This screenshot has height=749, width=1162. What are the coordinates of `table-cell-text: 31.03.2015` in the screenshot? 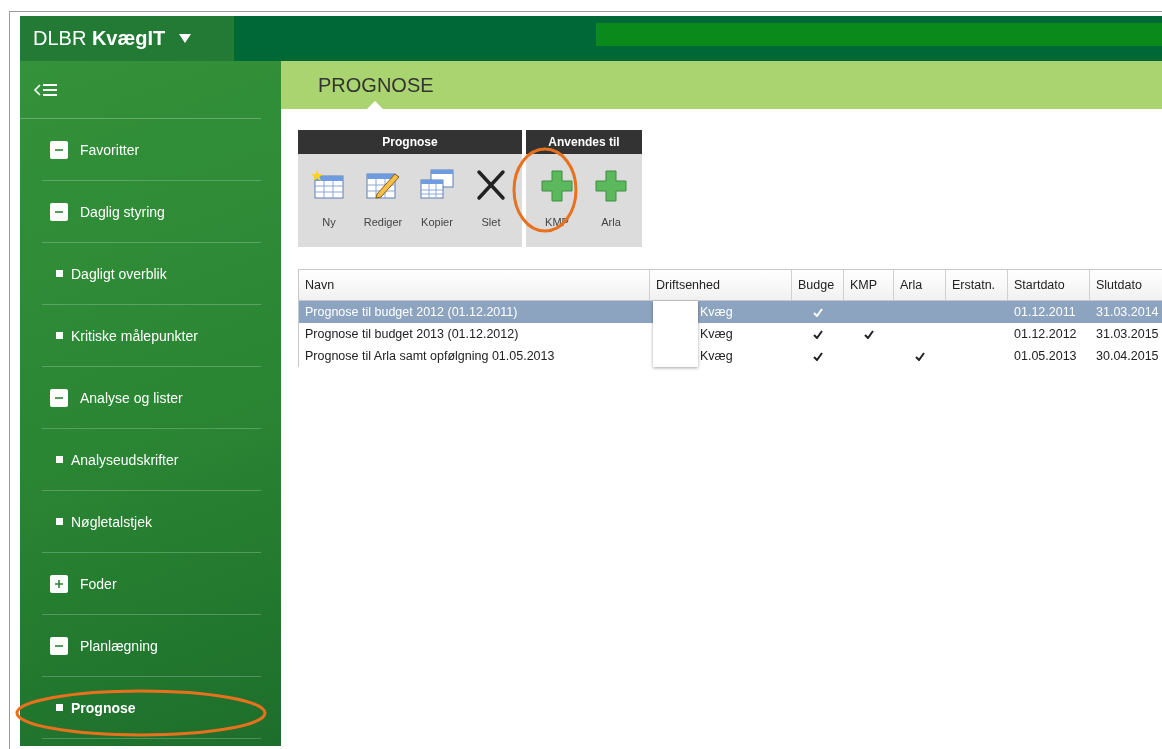 It's located at (1127, 334).